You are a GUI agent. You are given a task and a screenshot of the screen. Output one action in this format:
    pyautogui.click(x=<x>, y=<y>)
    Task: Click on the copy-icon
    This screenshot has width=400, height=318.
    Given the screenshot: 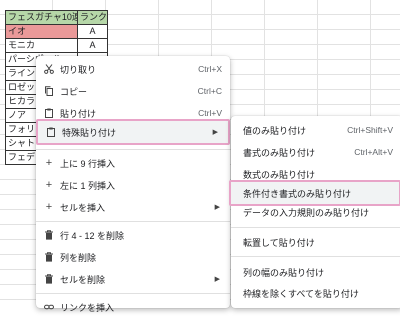 What is the action you would take?
    pyautogui.click(x=49, y=91)
    